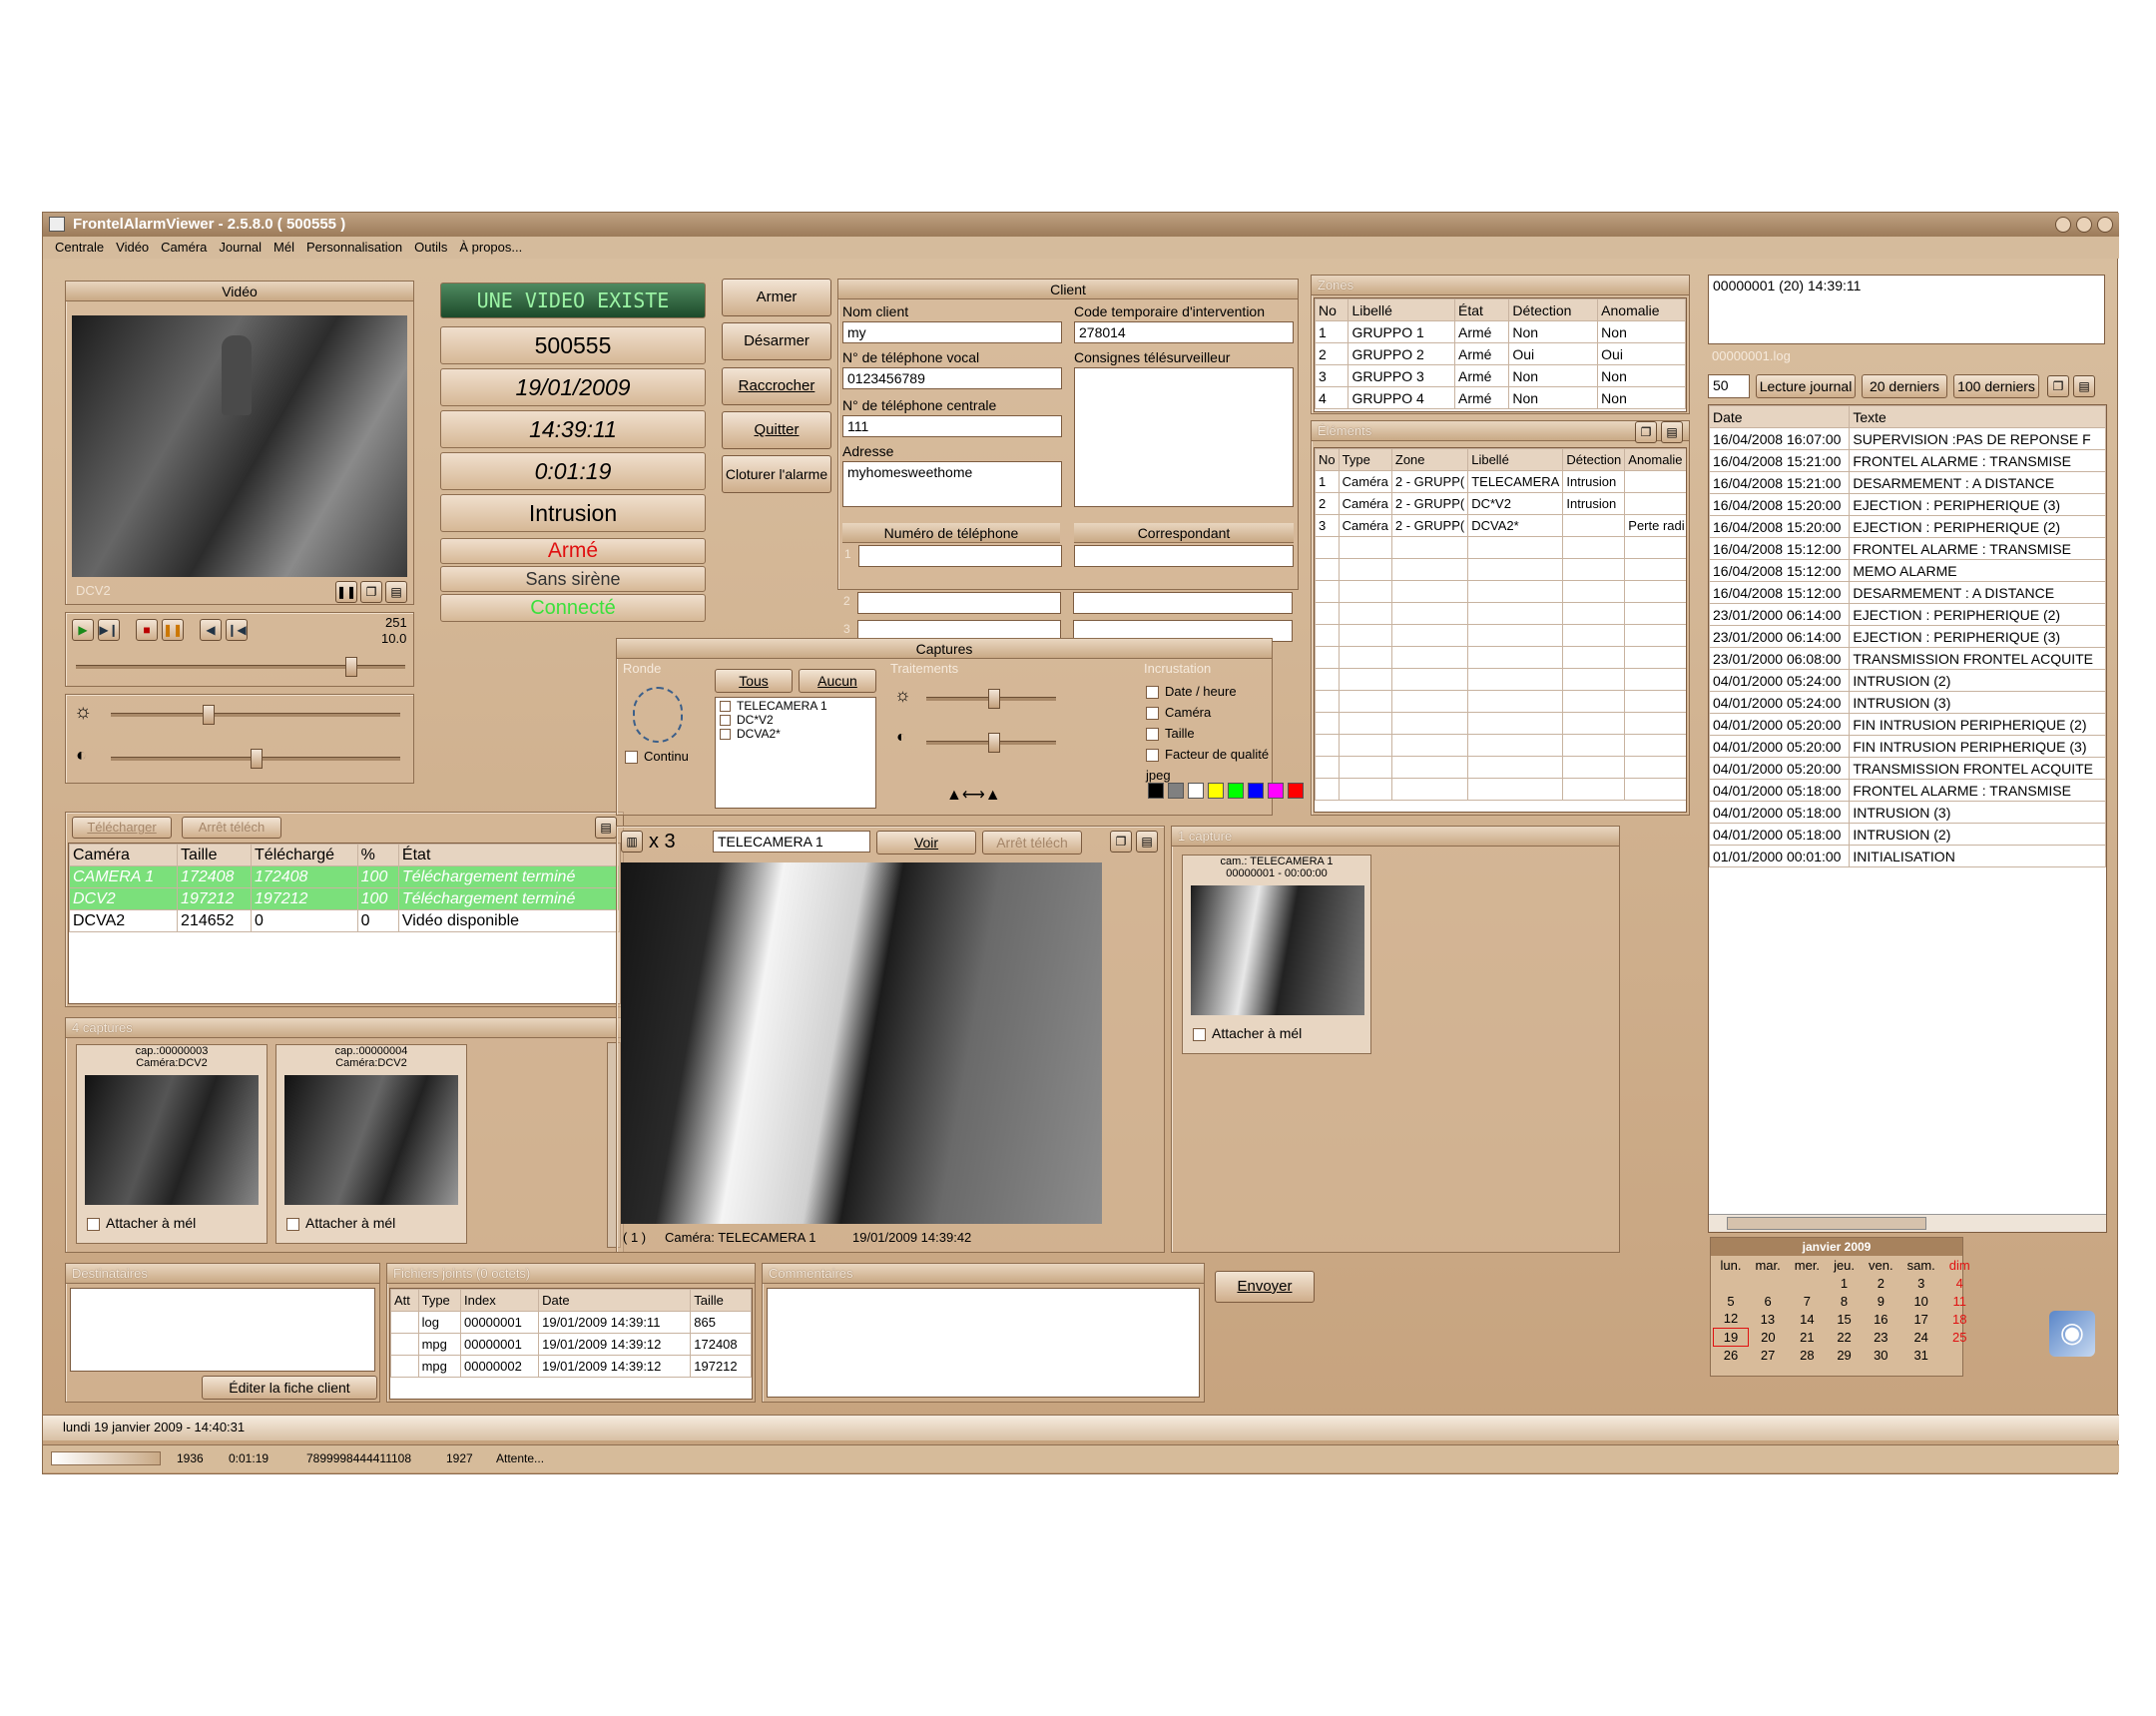 The image size is (2156, 1716). Describe the element at coordinates (147, 630) in the screenshot. I see `stop-icon: ■` at that location.